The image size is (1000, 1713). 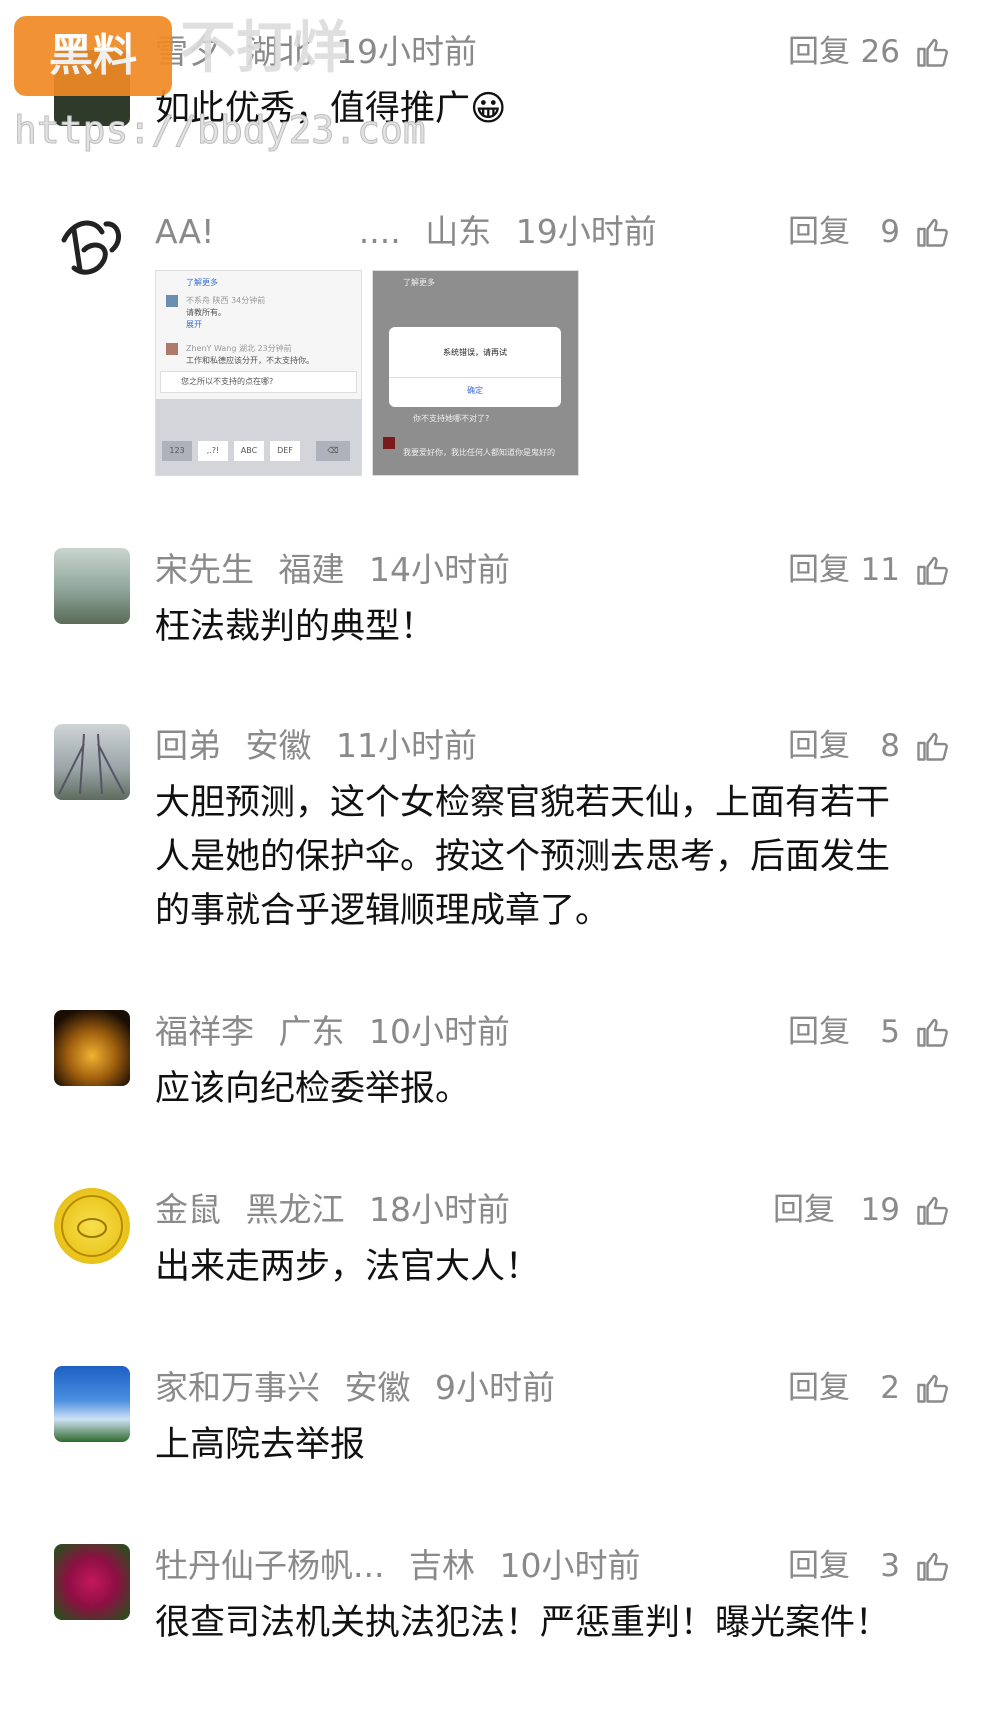 What do you see at coordinates (260, 1445) in the screenshot?
I see `comment-text: 上高院去举报` at bounding box center [260, 1445].